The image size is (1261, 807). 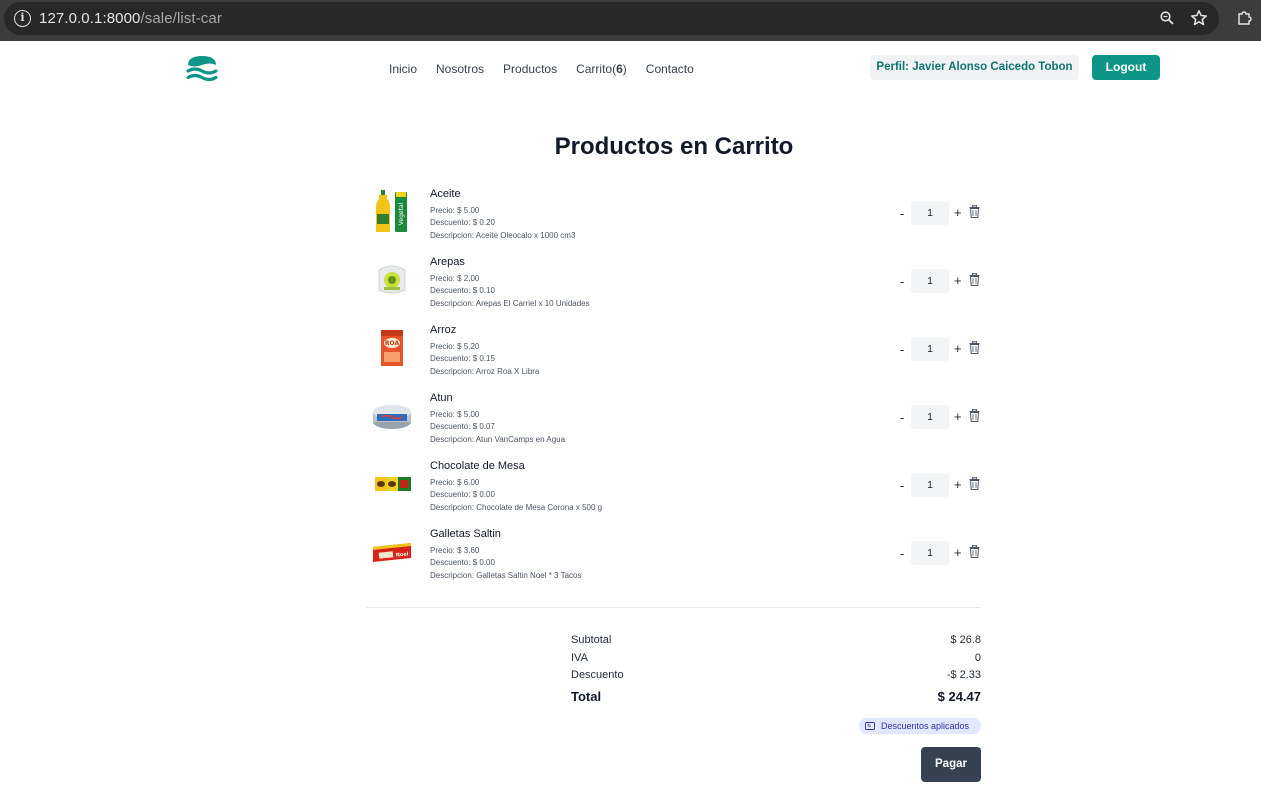 What do you see at coordinates (455, 550) in the screenshot?
I see `item-price: Precio: $ 3.60` at bounding box center [455, 550].